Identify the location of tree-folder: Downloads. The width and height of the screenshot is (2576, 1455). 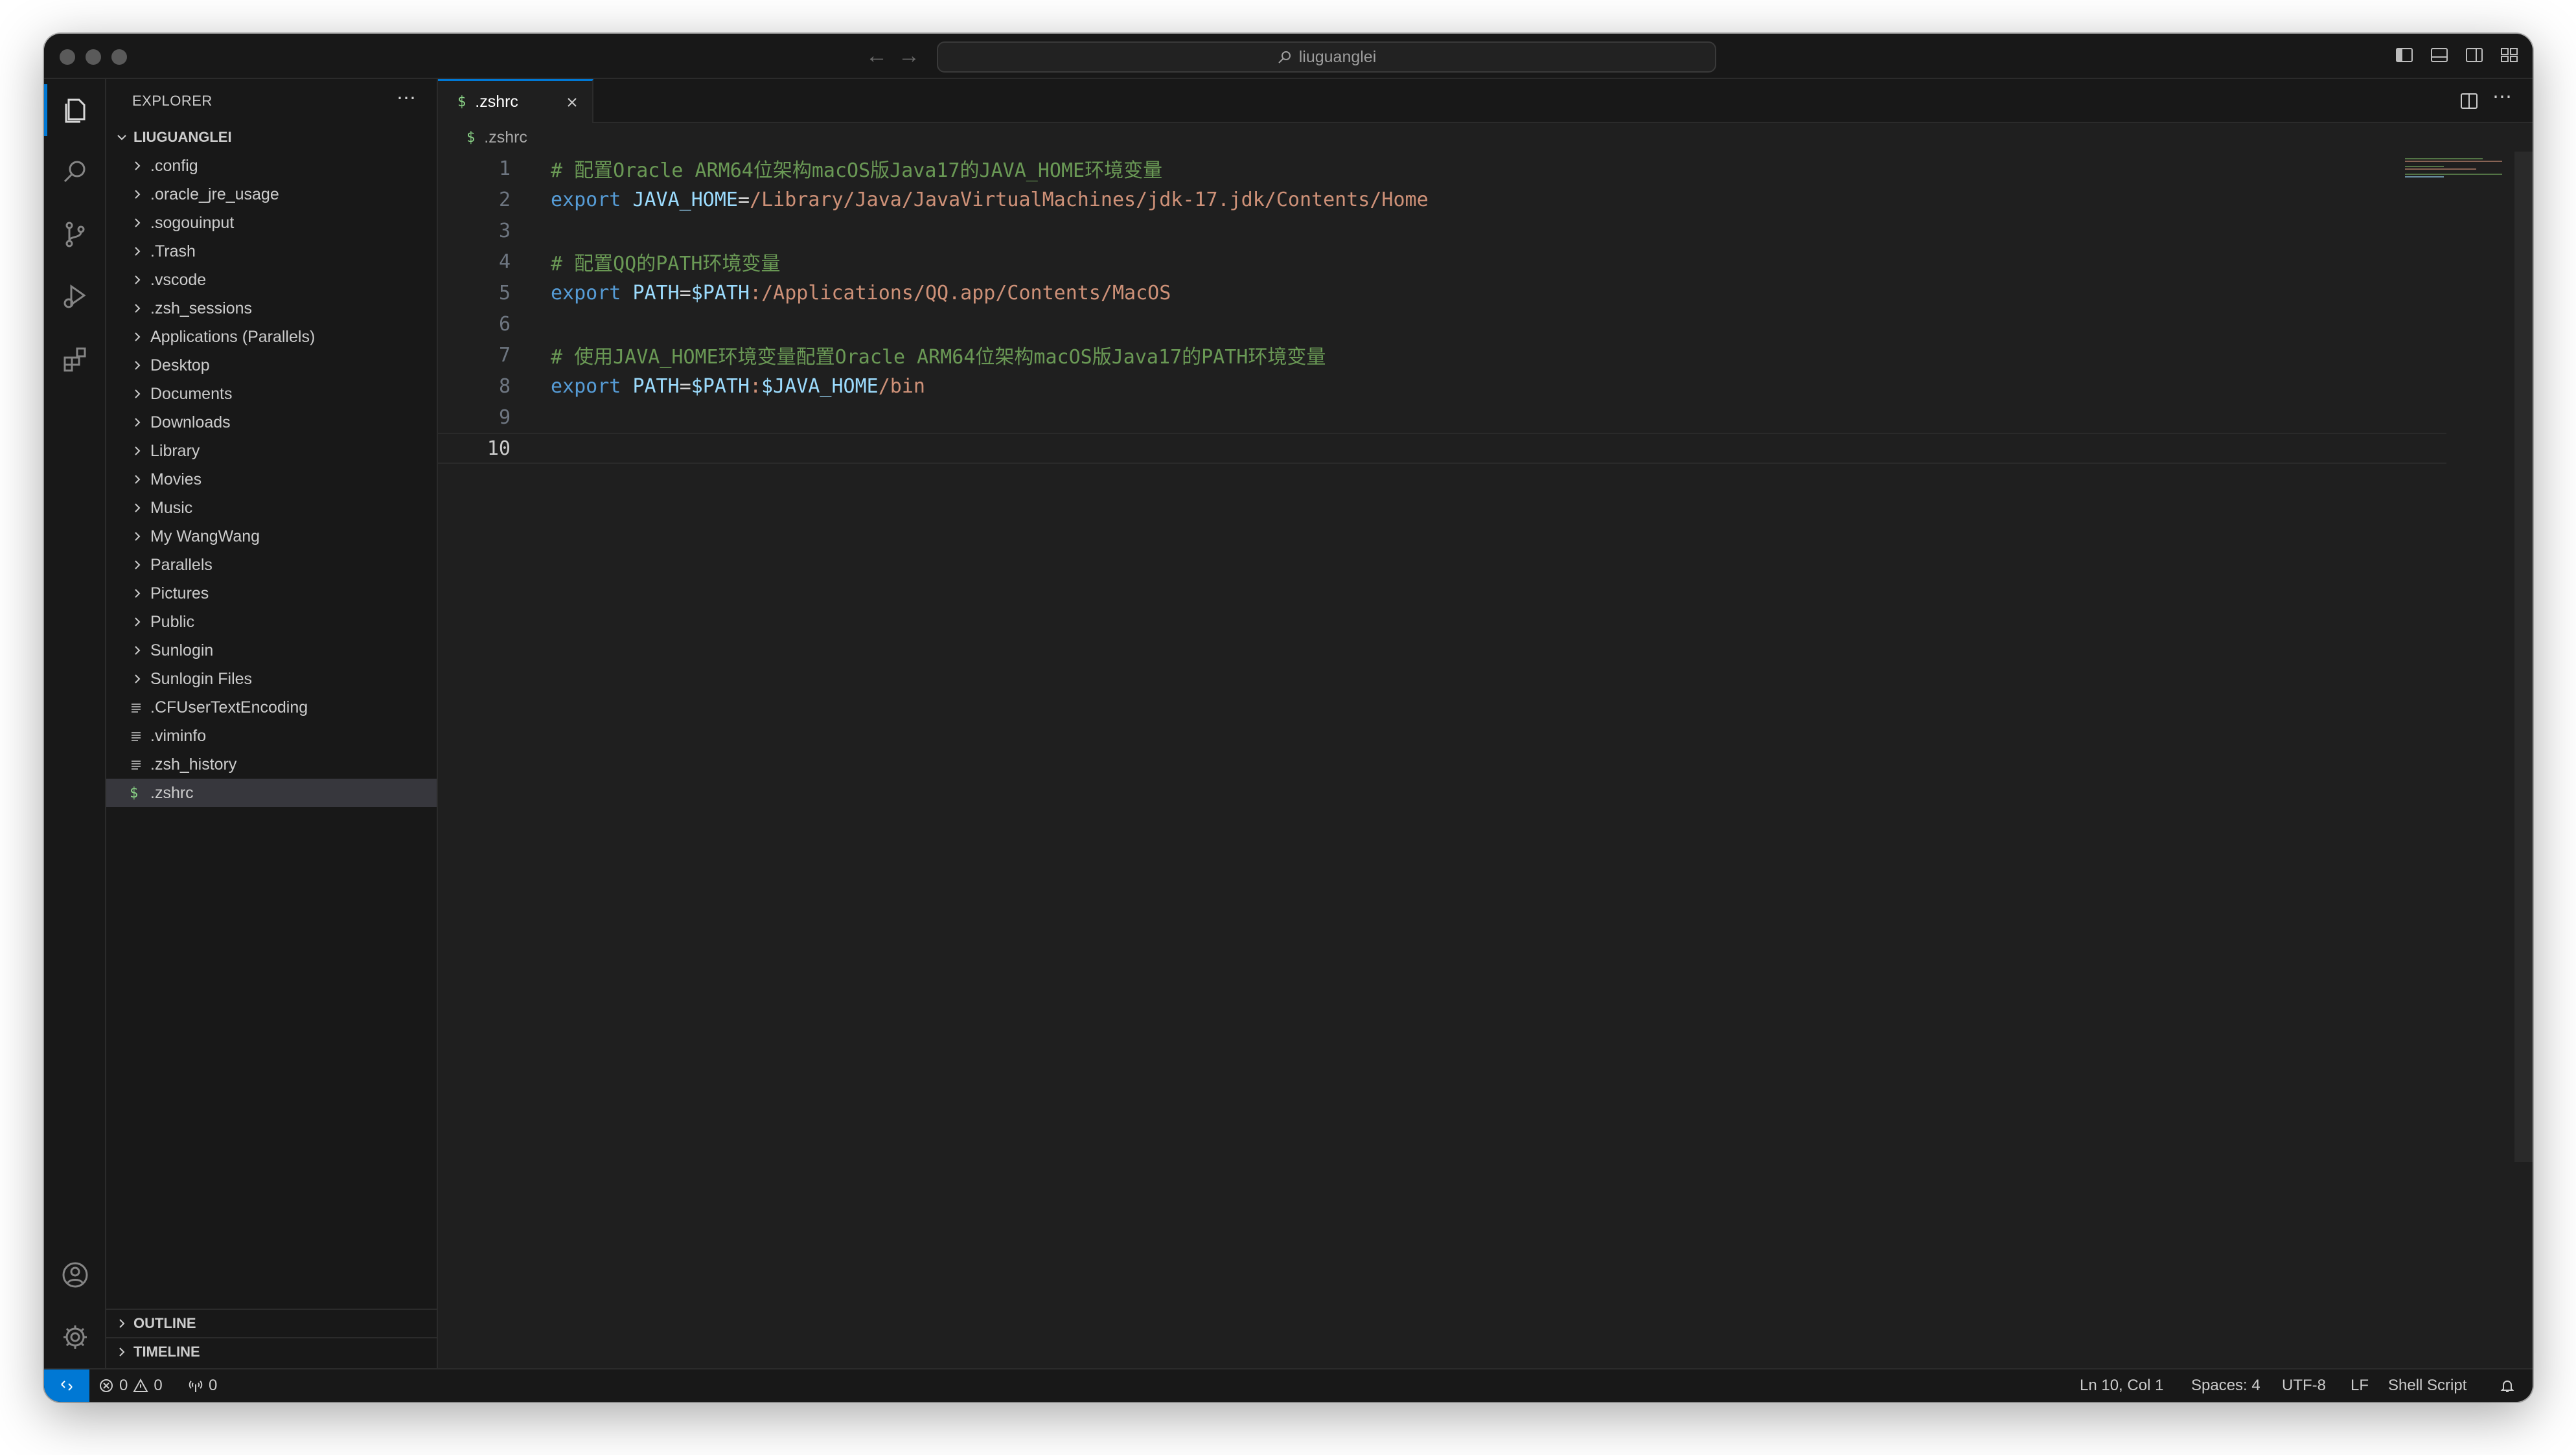
(271, 422).